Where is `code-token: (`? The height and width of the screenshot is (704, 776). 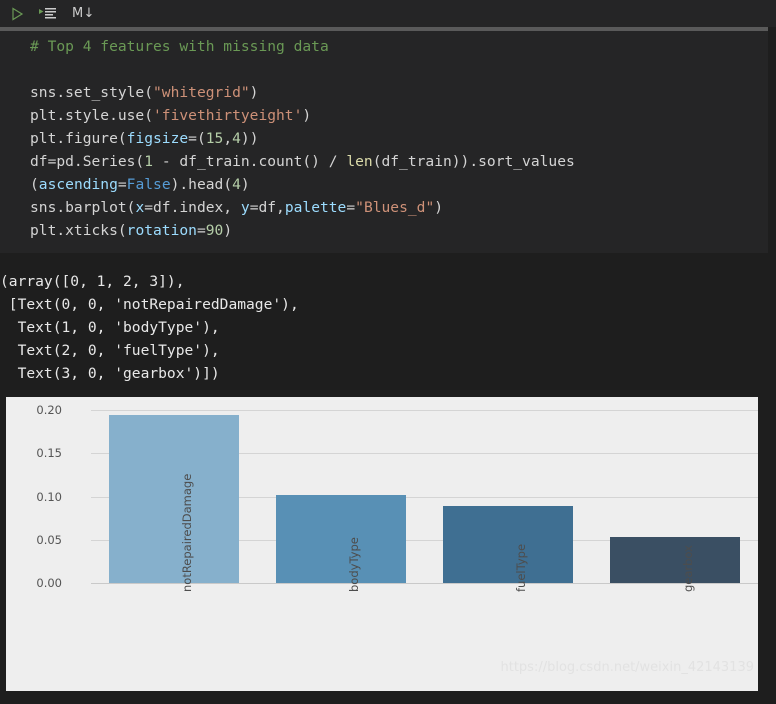
code-token: ( is located at coordinates (34, 184).